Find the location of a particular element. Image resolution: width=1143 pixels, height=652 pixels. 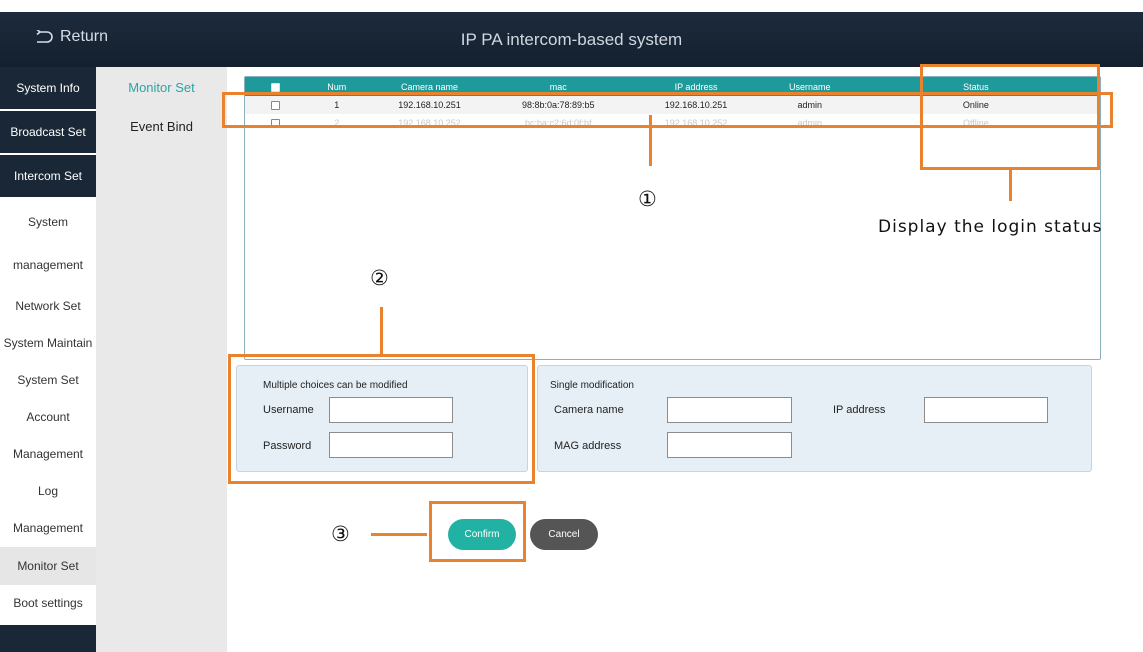

nav-item-system-set: System Set is located at coordinates (48, 380).